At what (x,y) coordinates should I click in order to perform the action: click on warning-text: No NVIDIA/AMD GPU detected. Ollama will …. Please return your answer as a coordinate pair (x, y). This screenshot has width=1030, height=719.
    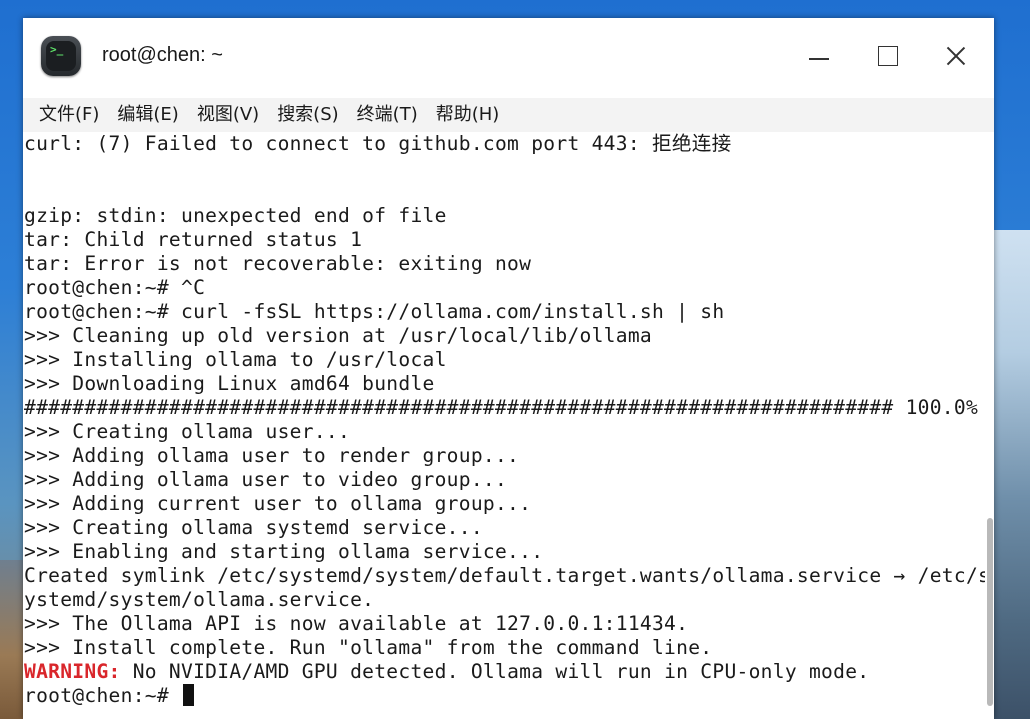
    Looking at the image, I should click on (495, 671).